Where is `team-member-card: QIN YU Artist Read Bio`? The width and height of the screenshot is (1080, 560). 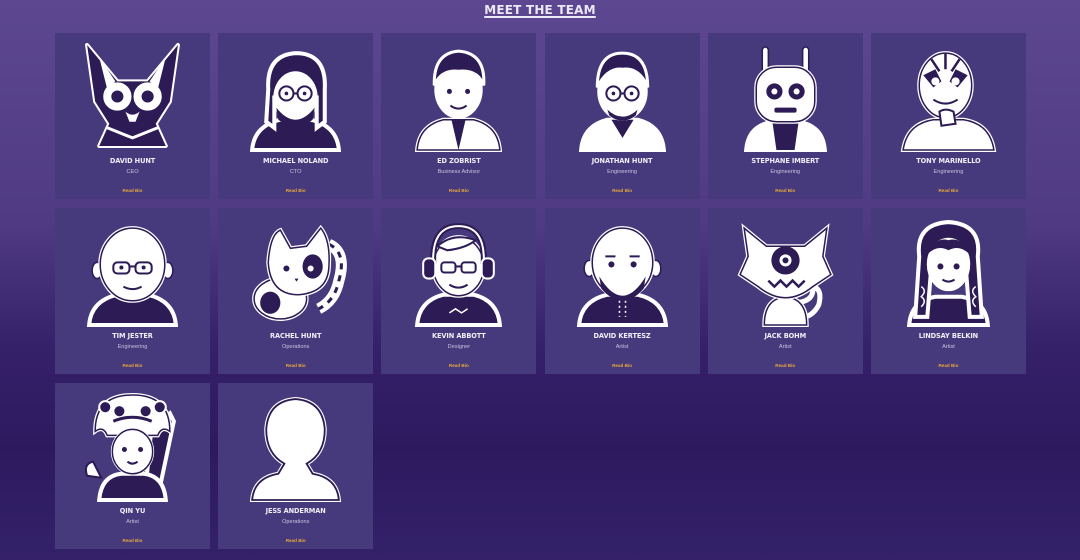 team-member-card: QIN YU Artist Read Bio is located at coordinates (132, 466).